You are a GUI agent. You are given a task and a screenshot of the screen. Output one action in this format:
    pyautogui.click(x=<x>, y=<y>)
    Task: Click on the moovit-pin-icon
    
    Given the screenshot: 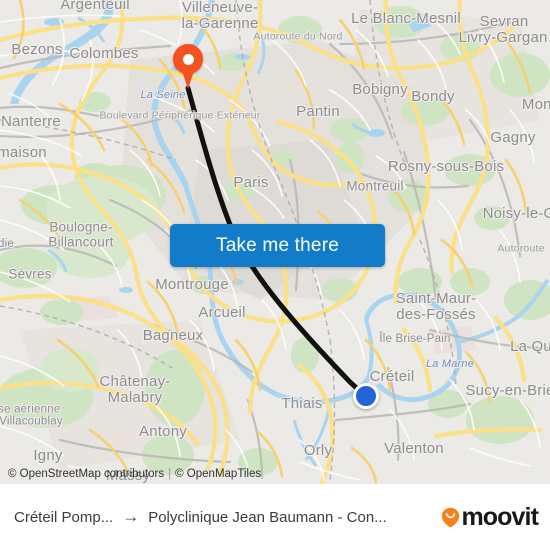 What is the action you would take?
    pyautogui.click(x=451, y=517)
    